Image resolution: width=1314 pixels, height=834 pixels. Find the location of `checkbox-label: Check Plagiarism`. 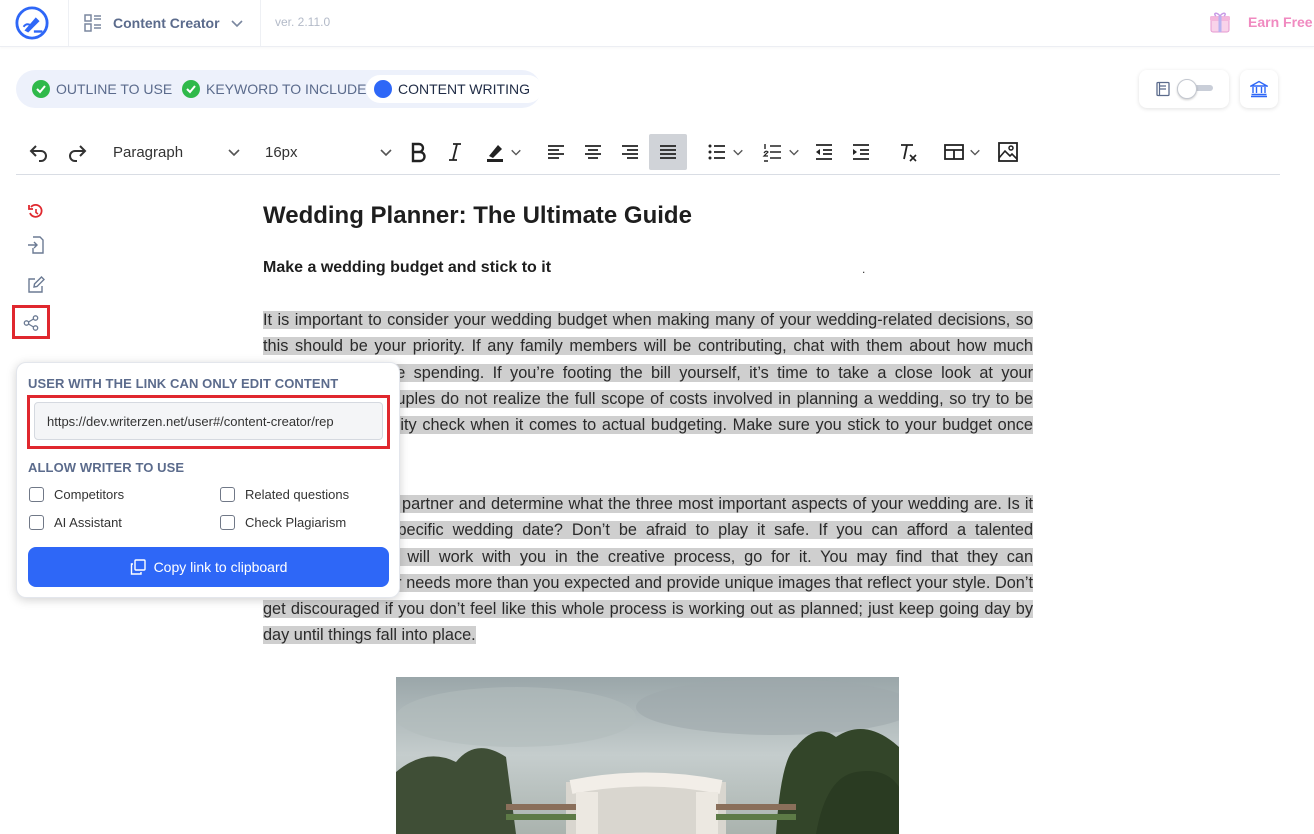

checkbox-label: Check Plagiarism is located at coordinates (296, 522).